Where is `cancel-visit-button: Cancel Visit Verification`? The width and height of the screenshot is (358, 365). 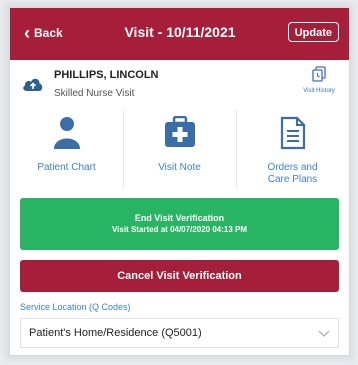
cancel-visit-button: Cancel Visit Verification is located at coordinates (179, 276).